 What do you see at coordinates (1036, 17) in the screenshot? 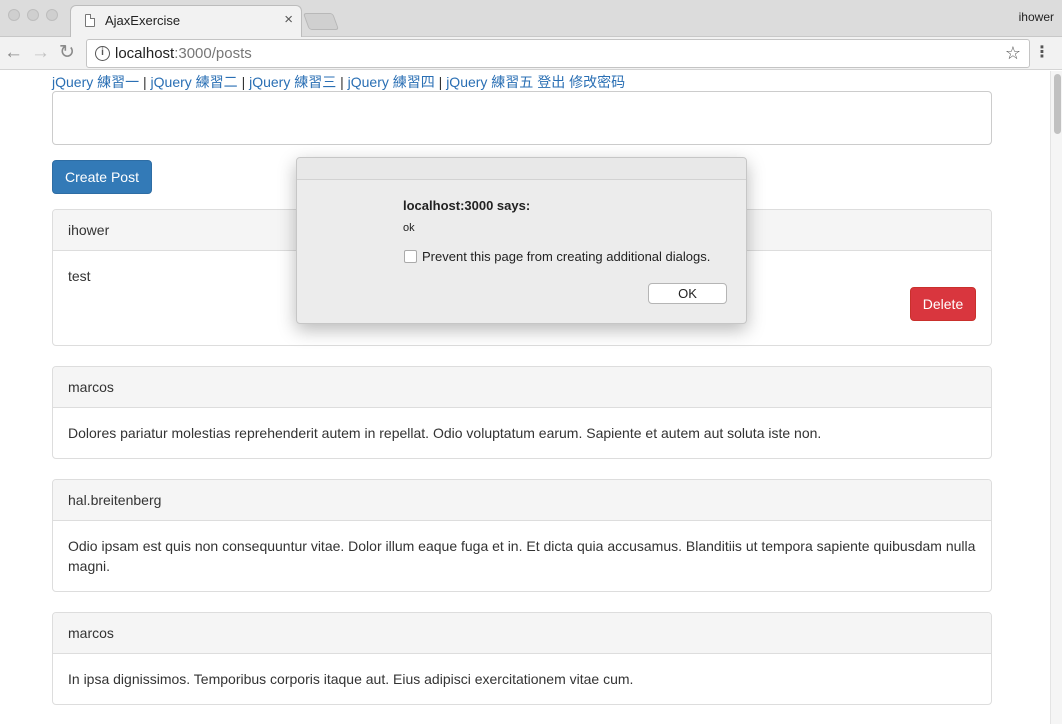
I see `profile-name: ihower` at bounding box center [1036, 17].